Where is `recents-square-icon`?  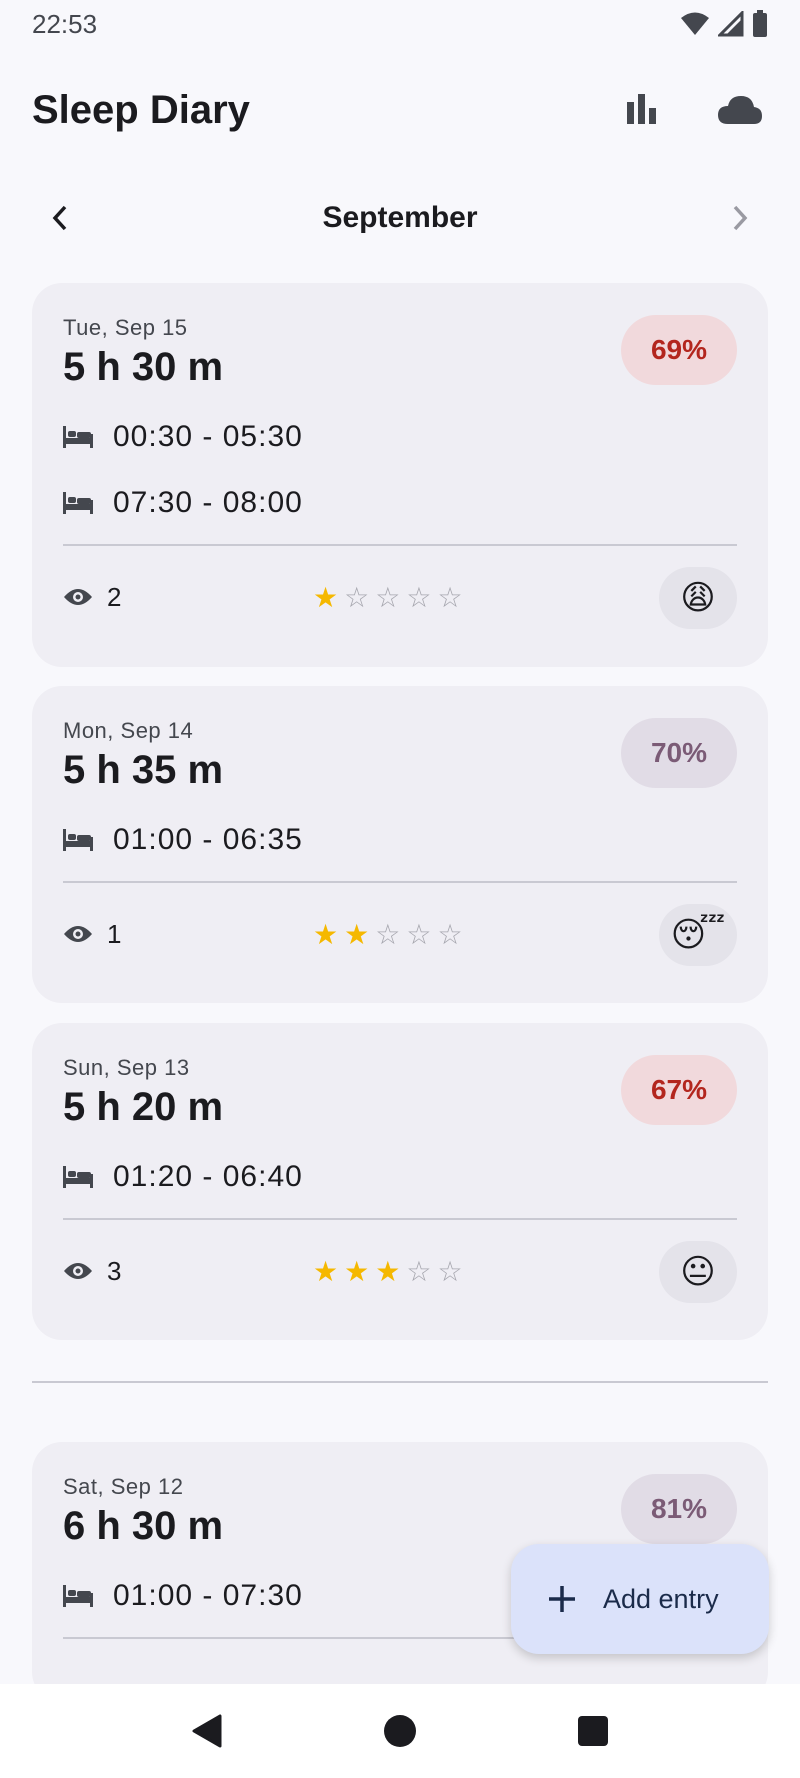 recents-square-icon is located at coordinates (593, 1731).